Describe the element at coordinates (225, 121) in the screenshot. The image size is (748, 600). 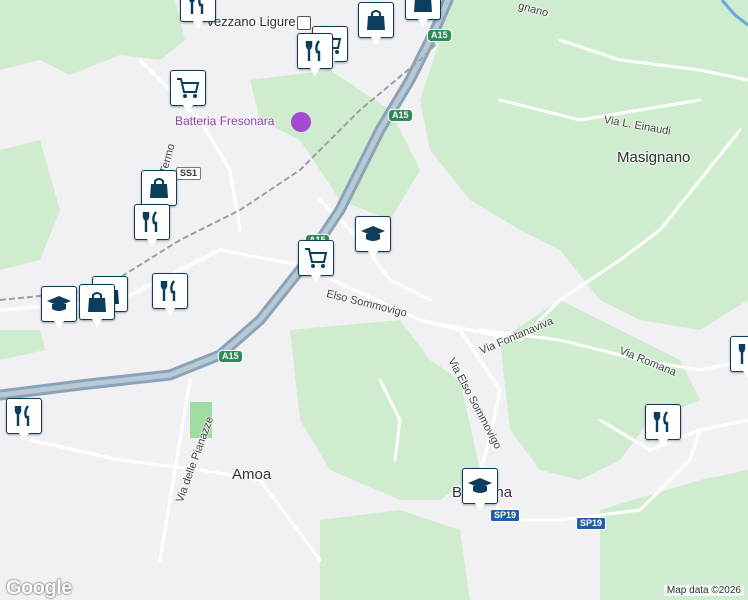
I see `poi-label-batteria: Batteria Fresonara` at that location.